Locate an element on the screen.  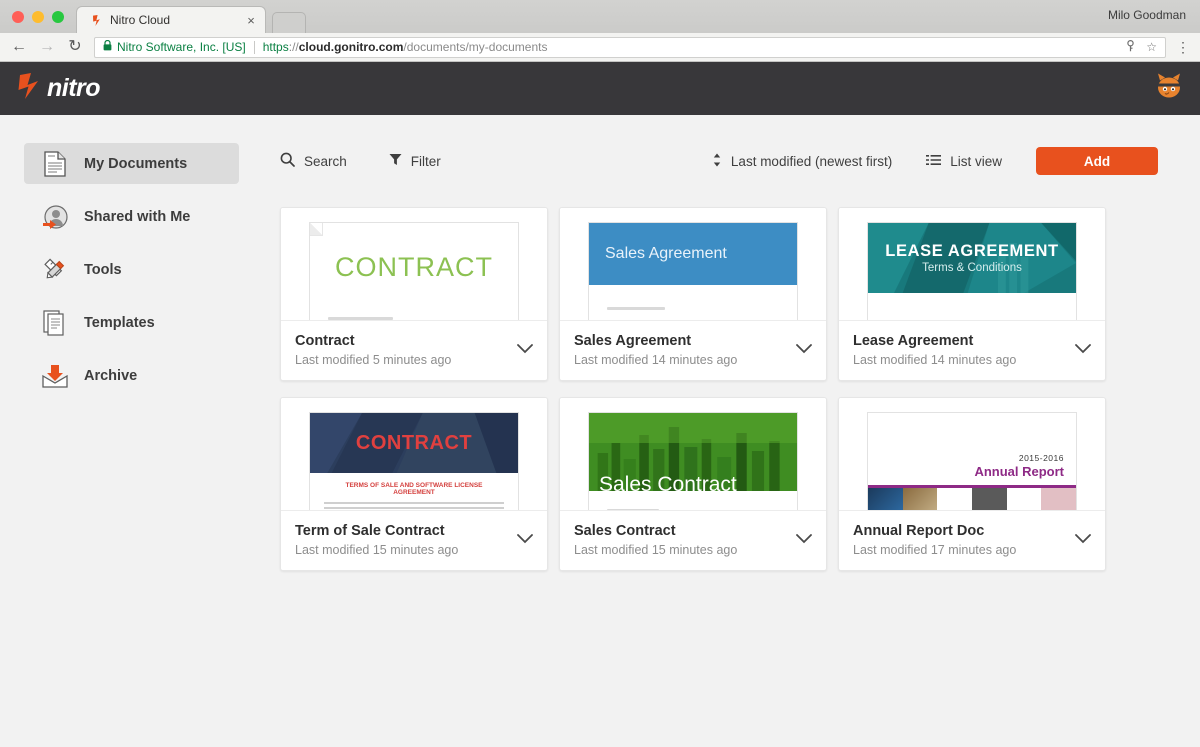
add-button: Add is located at coordinates (1097, 161).